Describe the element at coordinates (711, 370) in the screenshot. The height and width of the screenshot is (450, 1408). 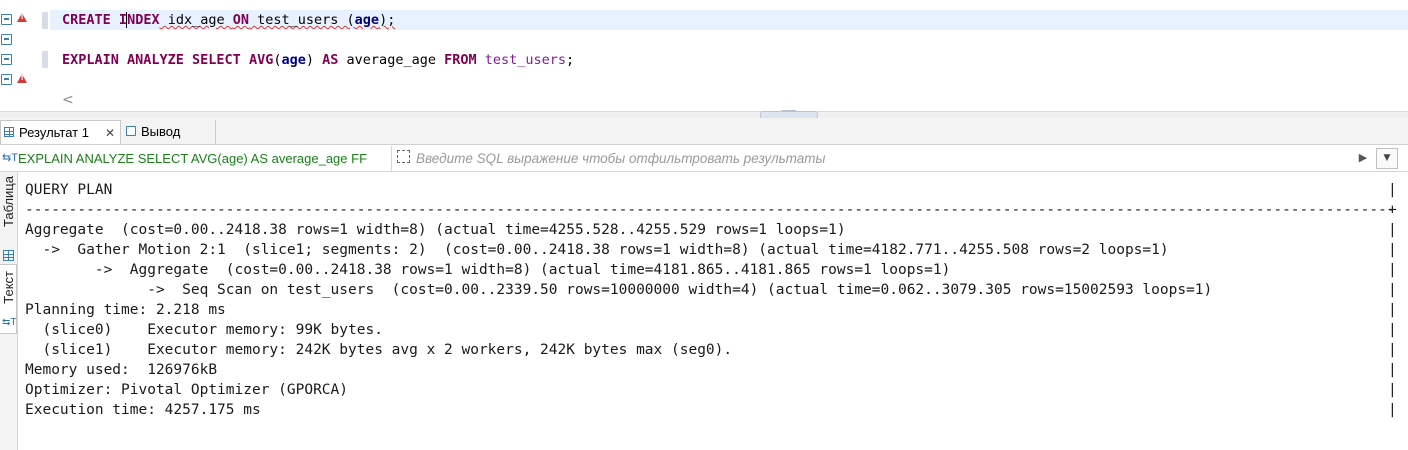
I see `output-line: Memory used: 126976kB |` at that location.